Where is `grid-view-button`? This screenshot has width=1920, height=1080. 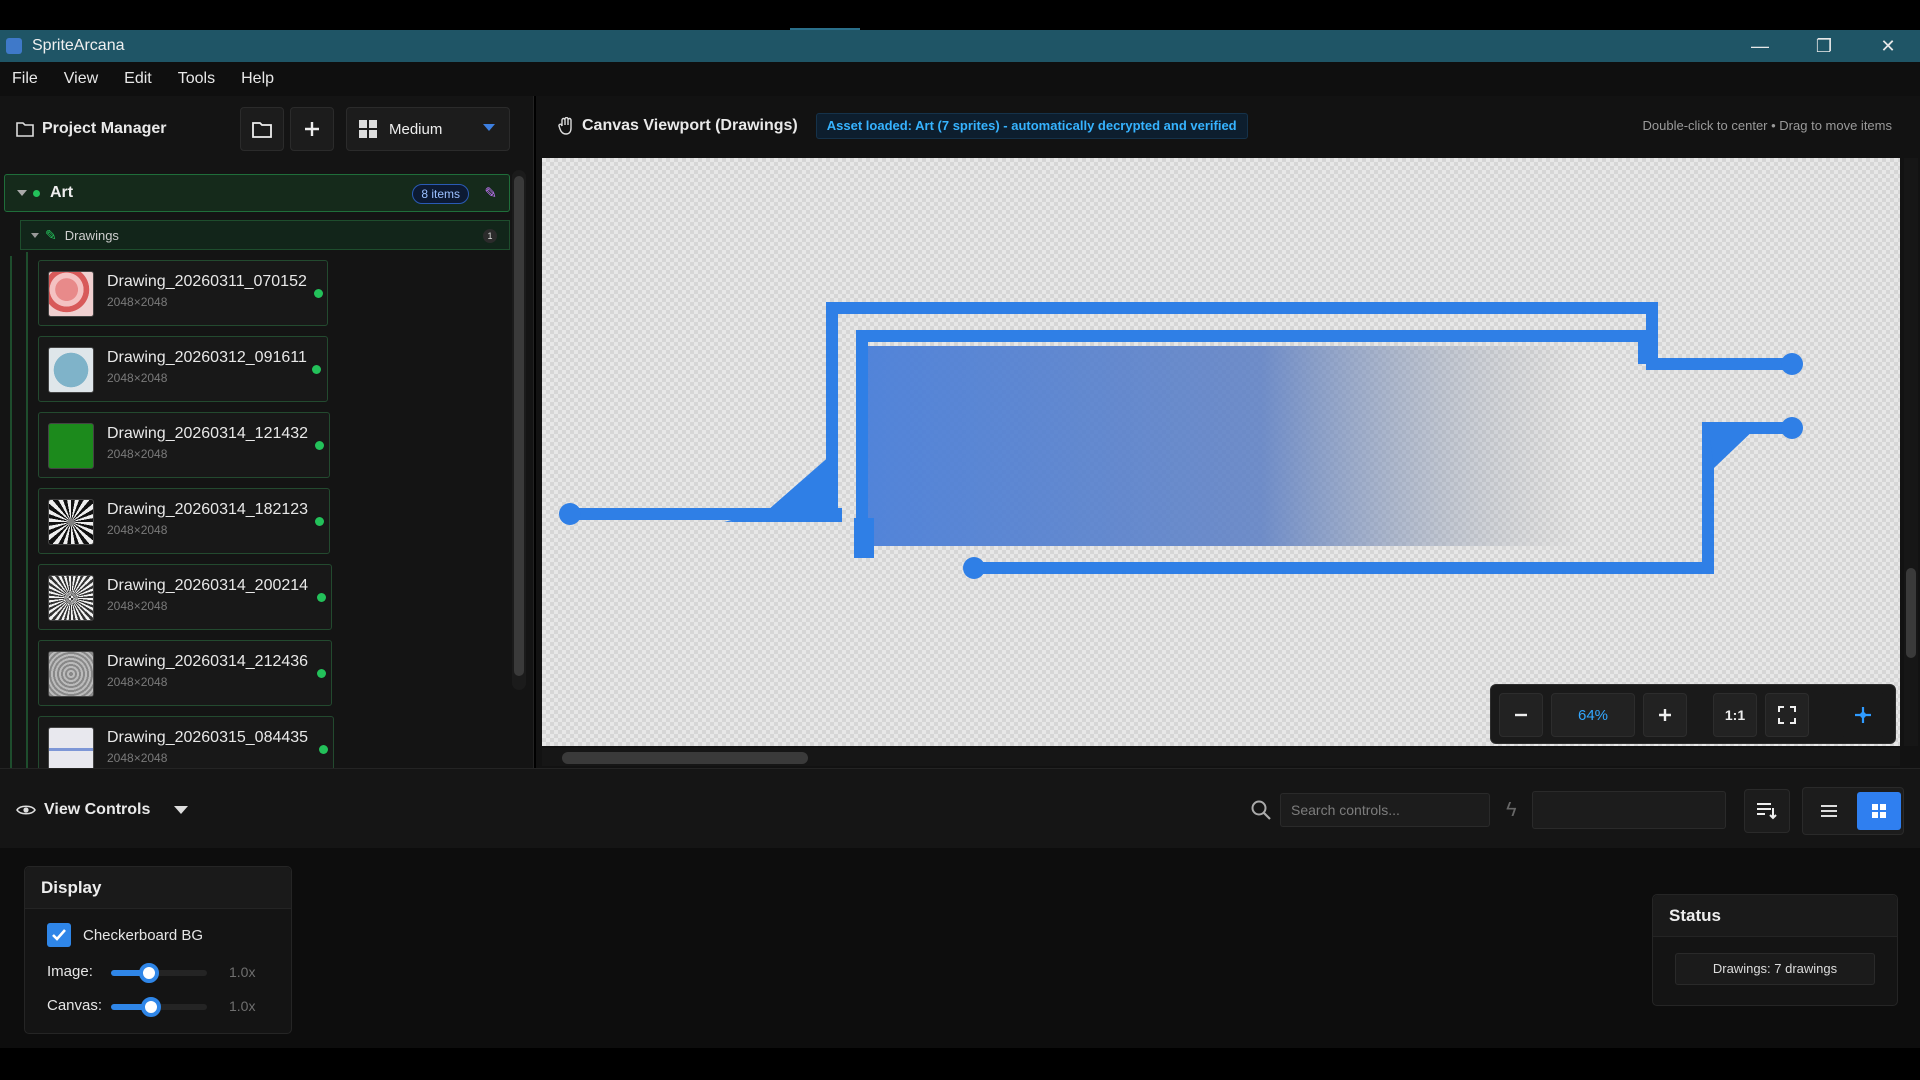
grid-view-button is located at coordinates (1879, 811).